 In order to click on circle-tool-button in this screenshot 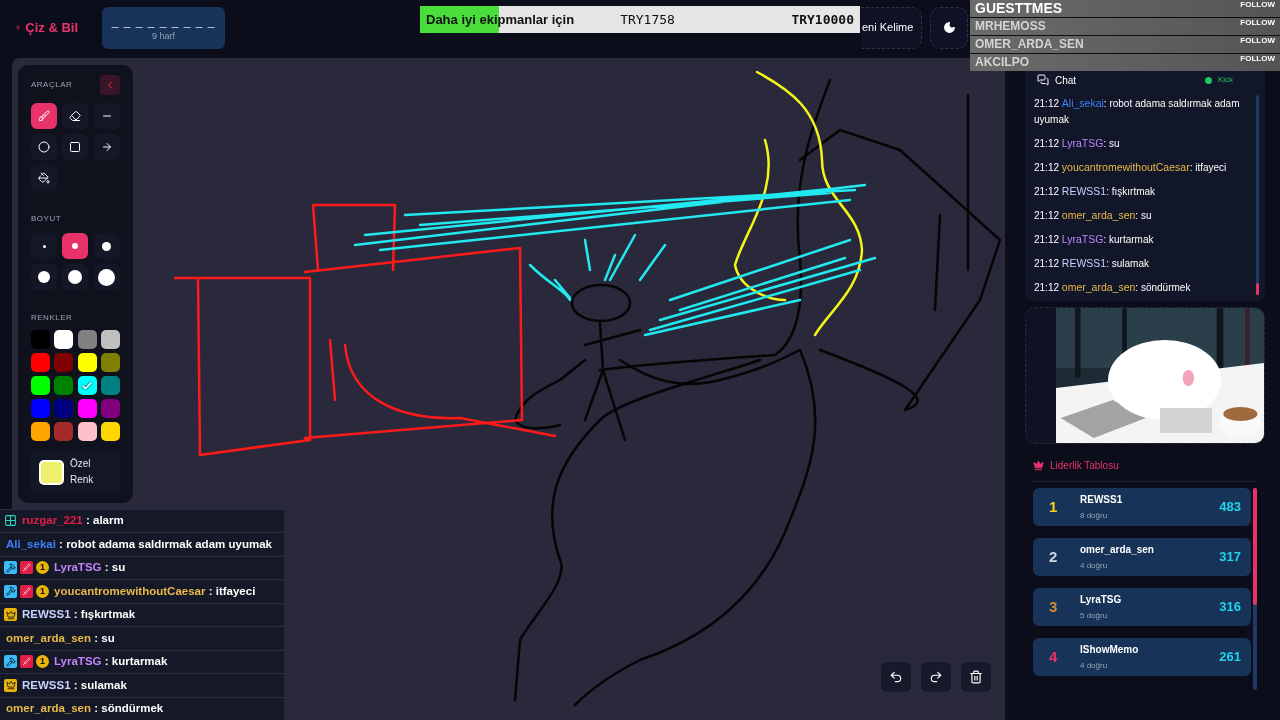, I will do `click(44, 147)`.